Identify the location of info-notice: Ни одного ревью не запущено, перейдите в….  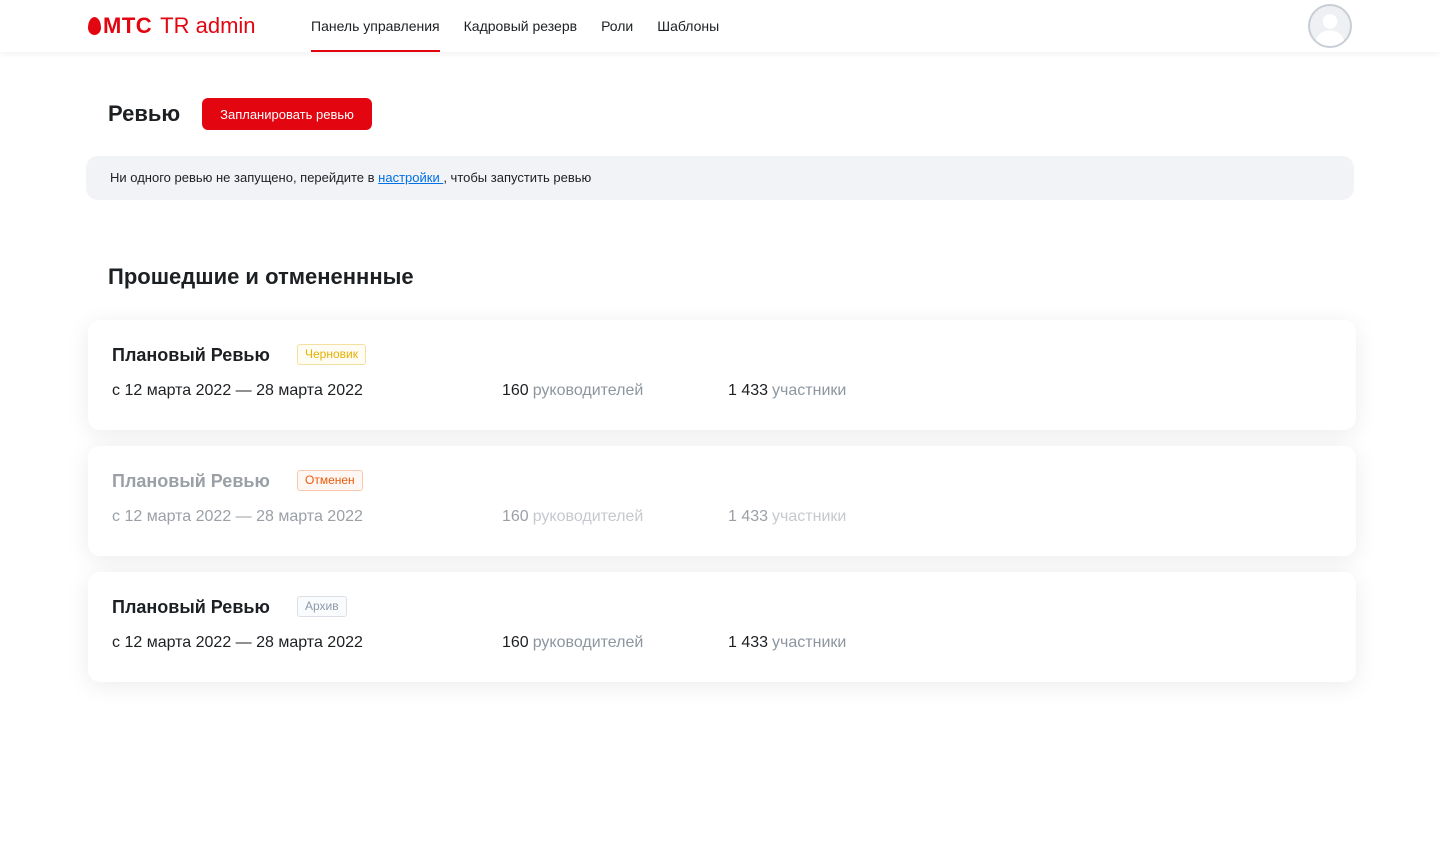
(720, 178).